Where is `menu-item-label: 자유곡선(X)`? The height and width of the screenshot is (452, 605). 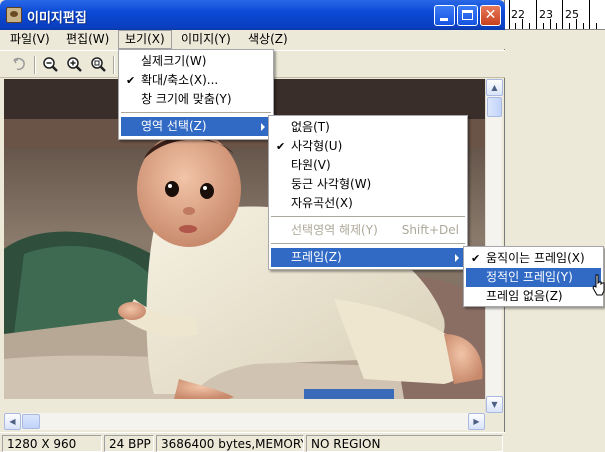 menu-item-label: 자유곡선(X) is located at coordinates (322, 203).